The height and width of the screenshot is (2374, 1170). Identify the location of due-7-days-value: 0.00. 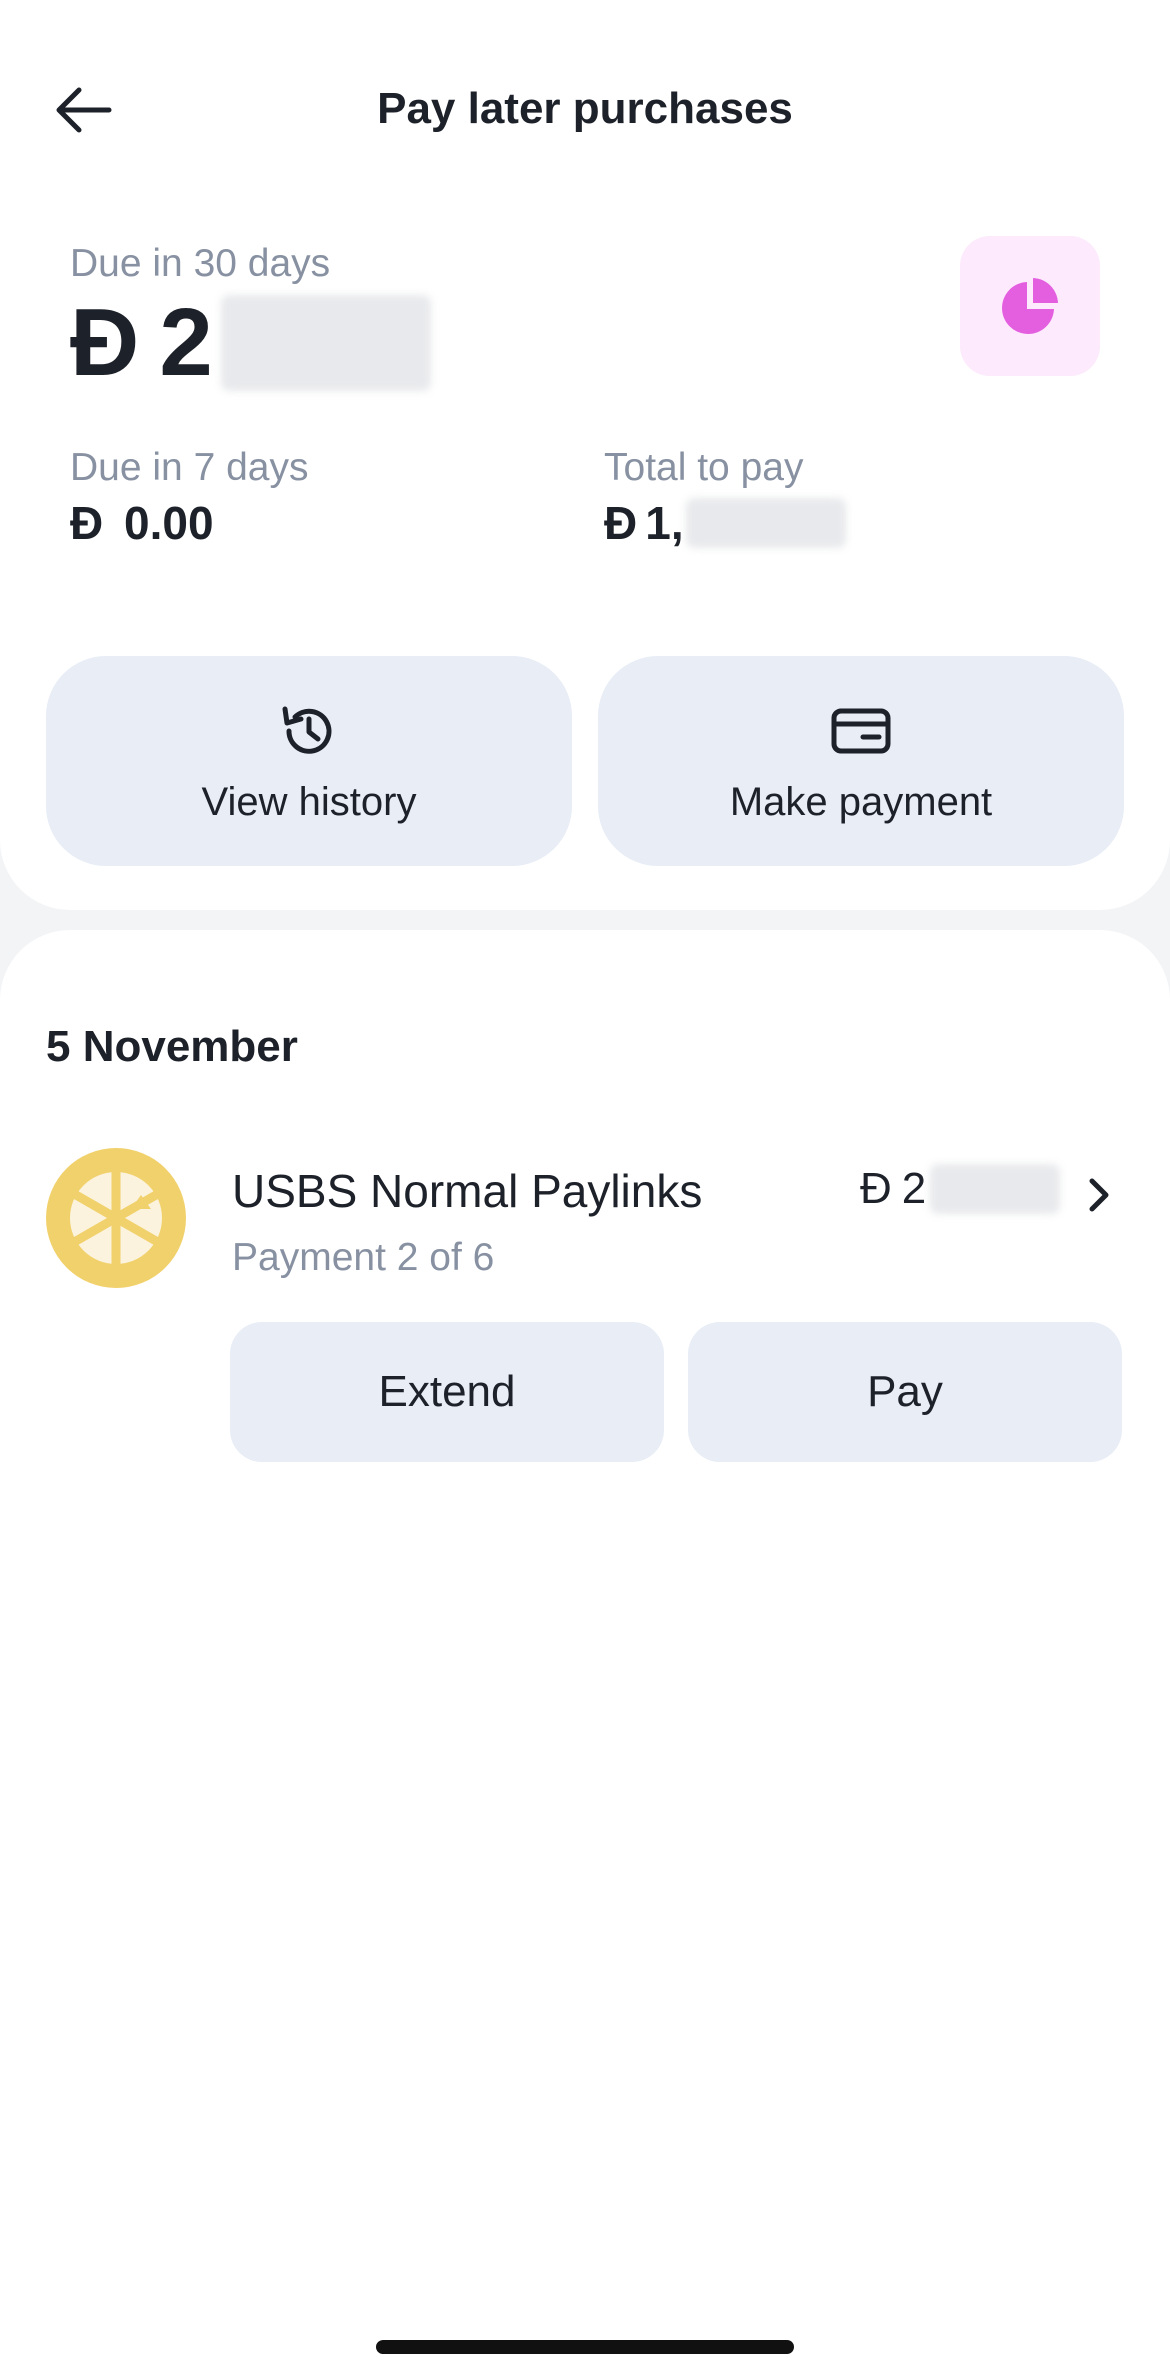
(169, 523).